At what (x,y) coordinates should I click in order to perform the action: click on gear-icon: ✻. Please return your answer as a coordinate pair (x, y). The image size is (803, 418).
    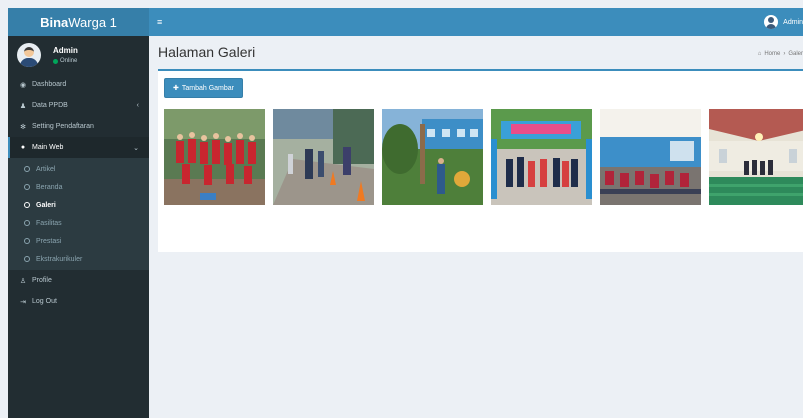
    Looking at the image, I should click on (23, 127).